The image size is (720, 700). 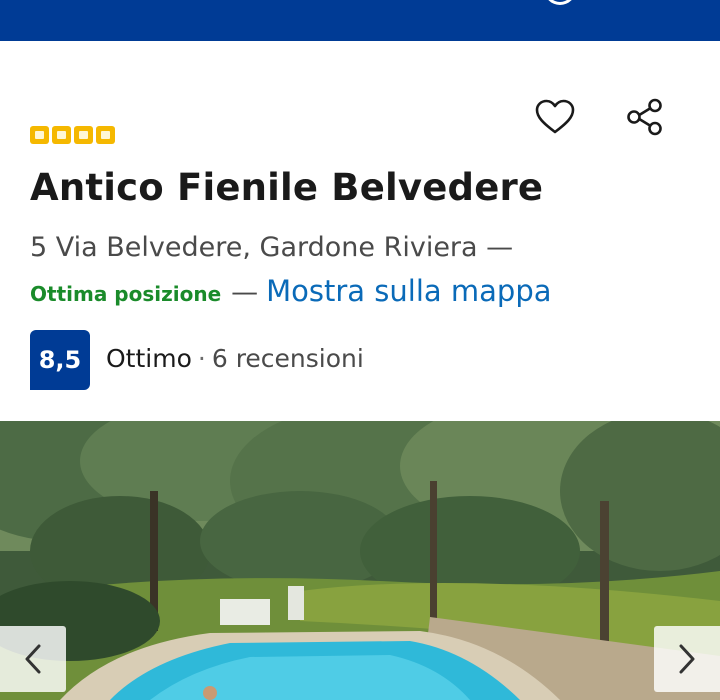 What do you see at coordinates (287, 187) in the screenshot?
I see `property-title: Antico Fienile Belvedere` at bounding box center [287, 187].